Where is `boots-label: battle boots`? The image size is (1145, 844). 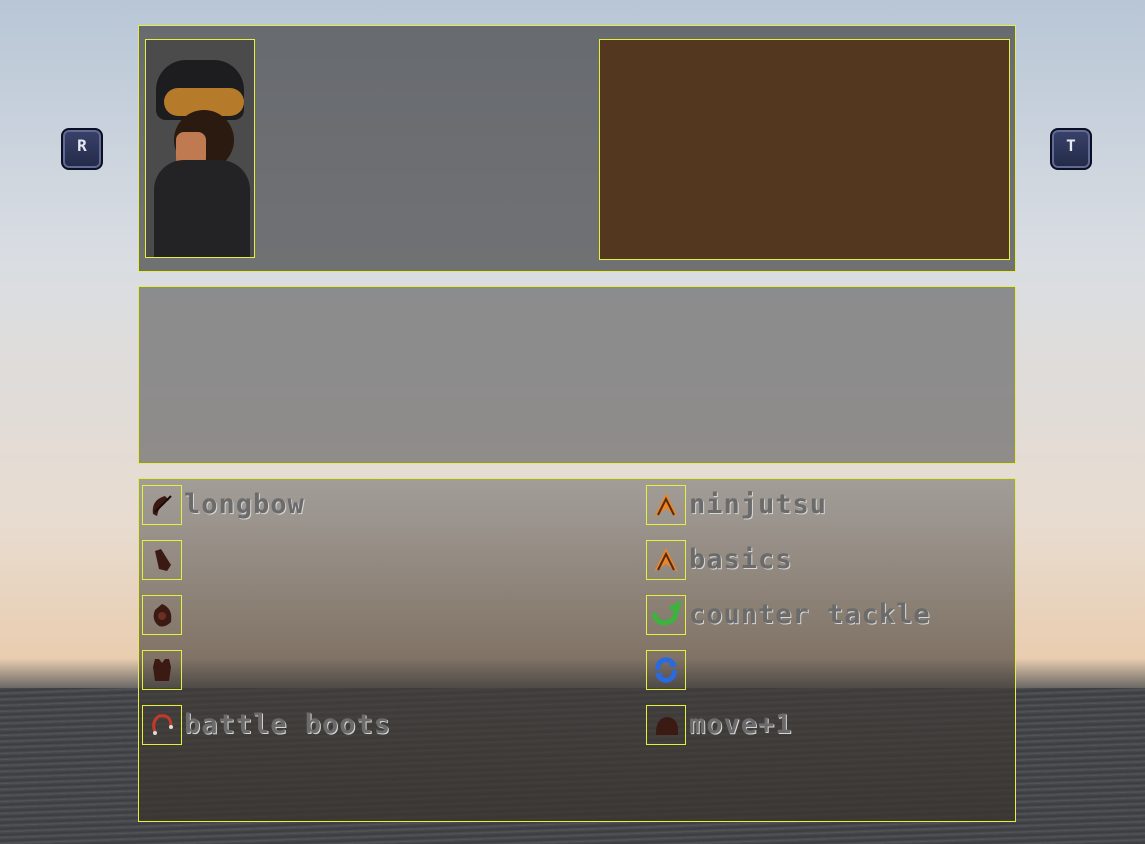
boots-label: battle boots is located at coordinates (288, 724).